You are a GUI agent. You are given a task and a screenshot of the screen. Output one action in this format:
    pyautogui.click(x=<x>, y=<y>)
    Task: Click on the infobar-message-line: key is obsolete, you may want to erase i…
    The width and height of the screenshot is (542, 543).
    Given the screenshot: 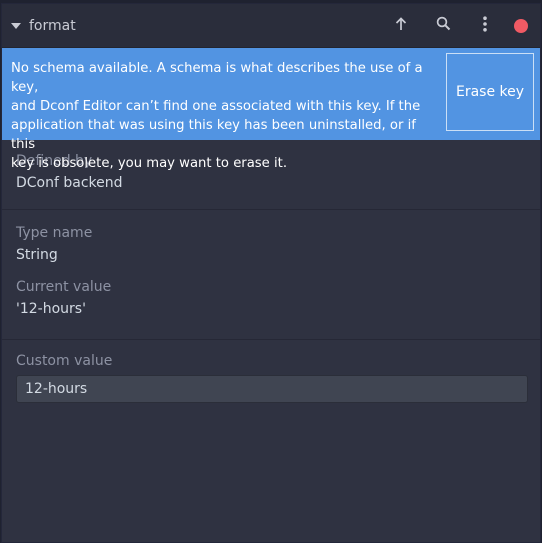 What is the action you would take?
    pyautogui.click(x=149, y=163)
    